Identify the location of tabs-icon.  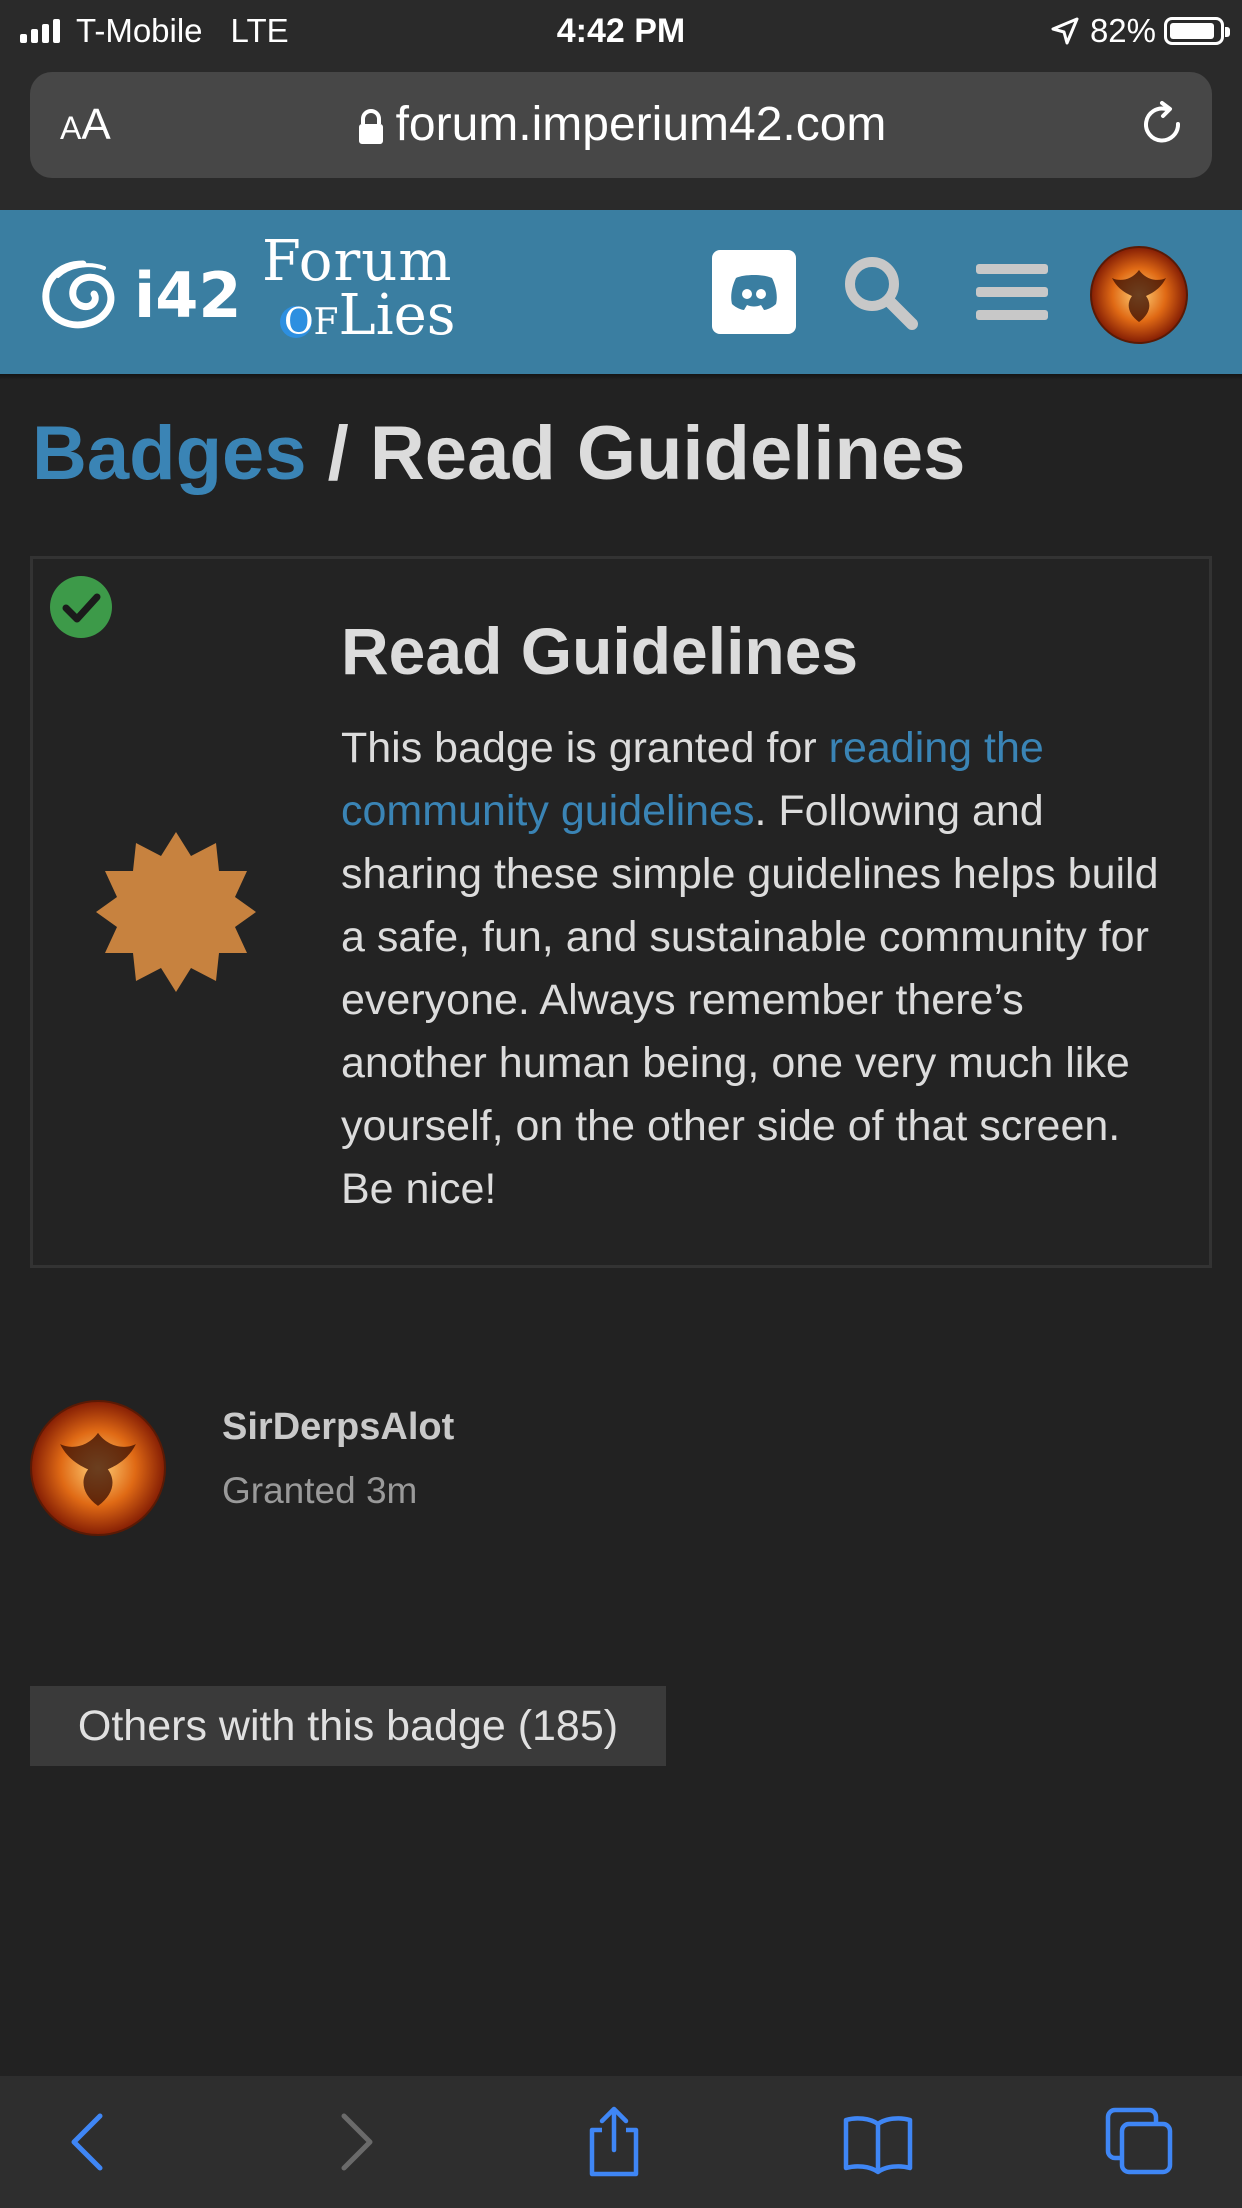
(1140, 2142).